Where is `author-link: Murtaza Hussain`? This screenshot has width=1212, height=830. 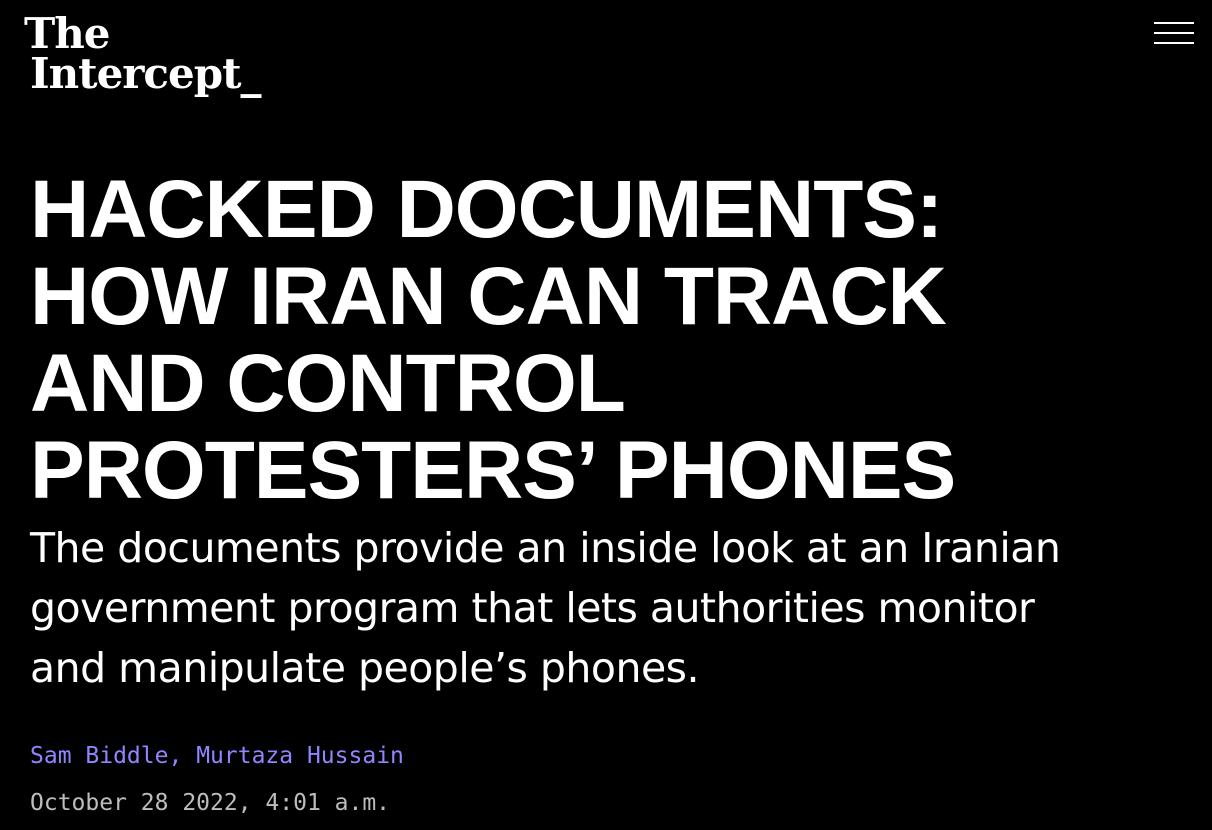
author-link: Murtaza Hussain is located at coordinates (300, 756).